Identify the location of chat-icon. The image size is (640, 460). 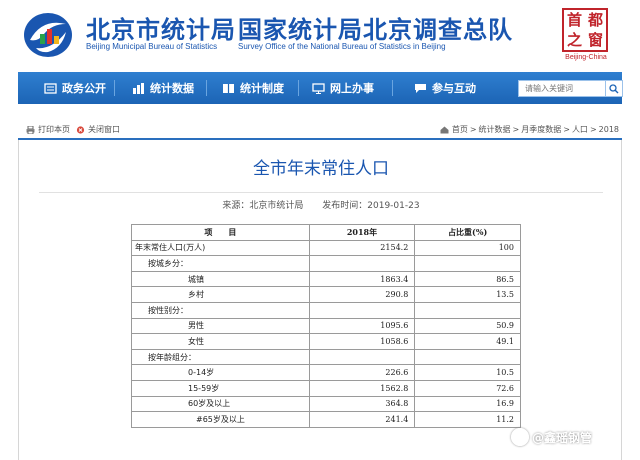
(420, 88).